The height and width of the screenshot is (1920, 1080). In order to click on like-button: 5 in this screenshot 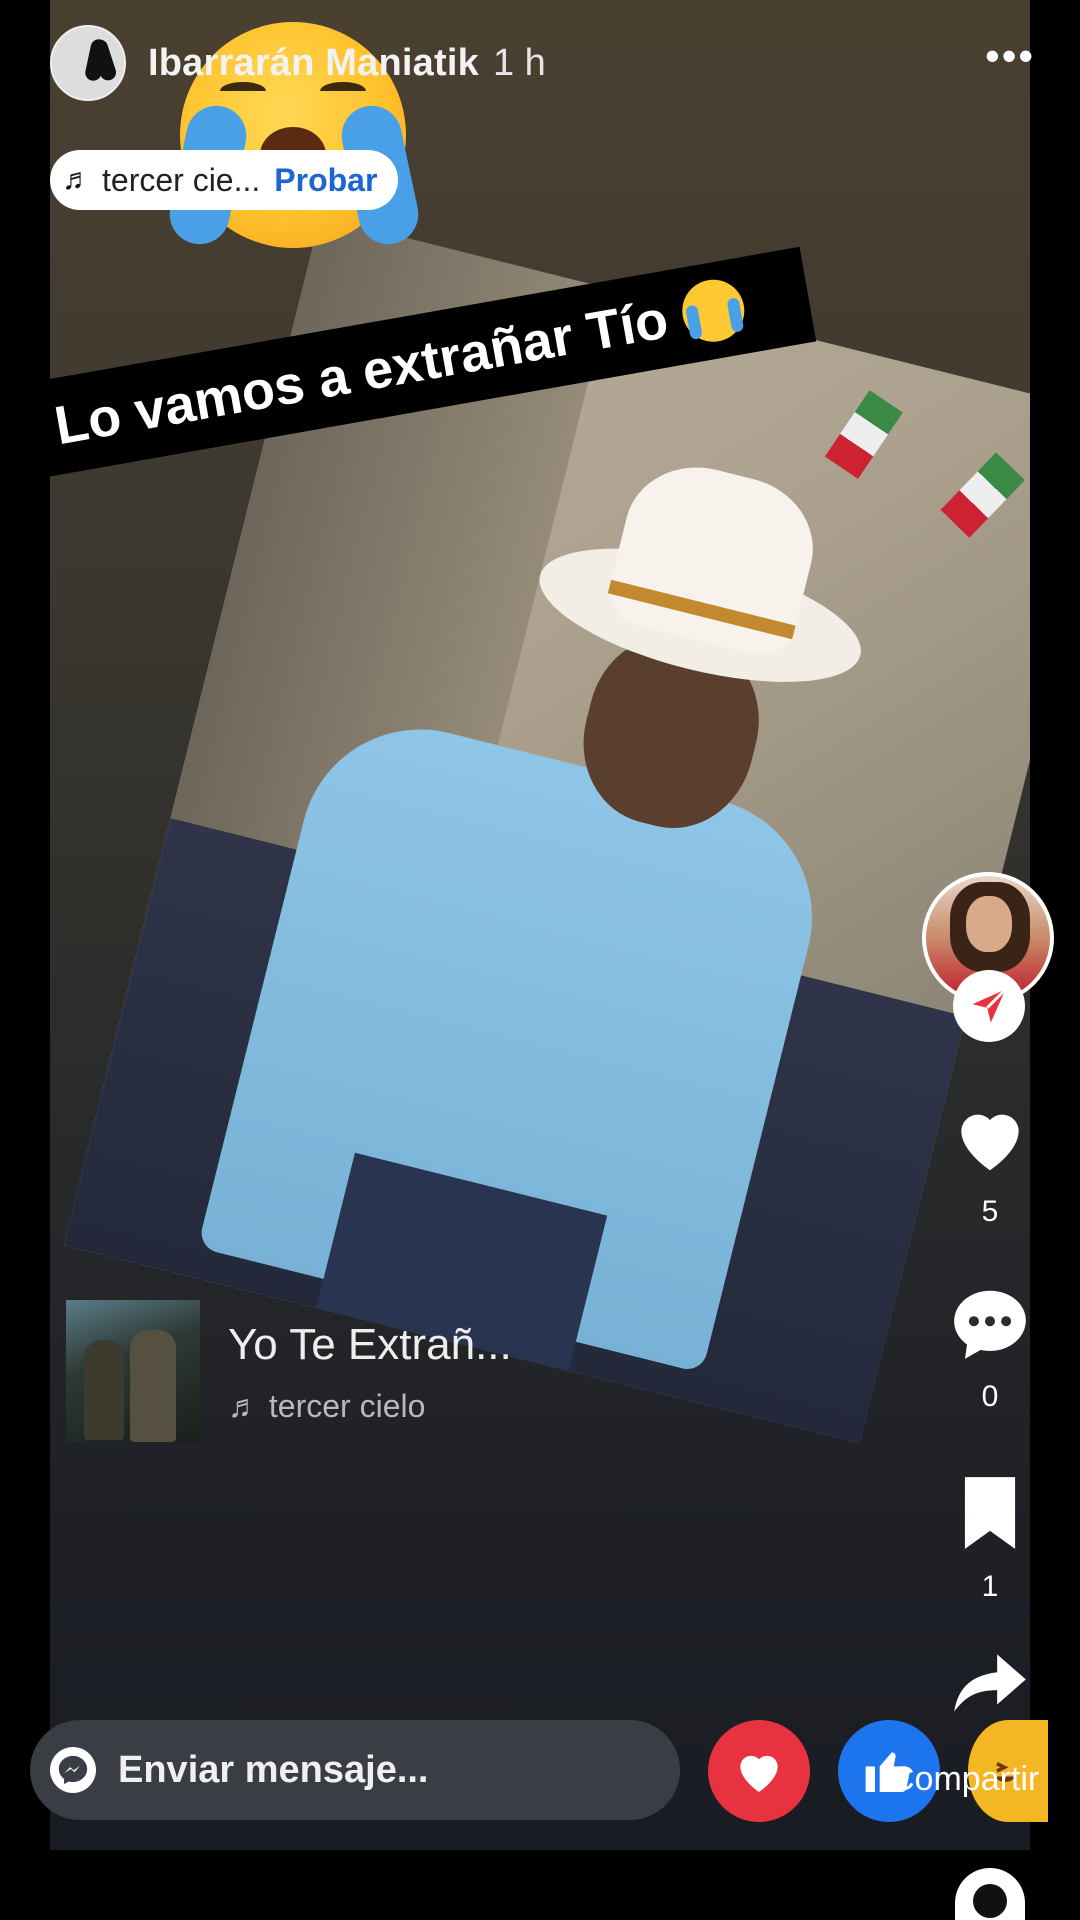, I will do `click(990, 1162)`.